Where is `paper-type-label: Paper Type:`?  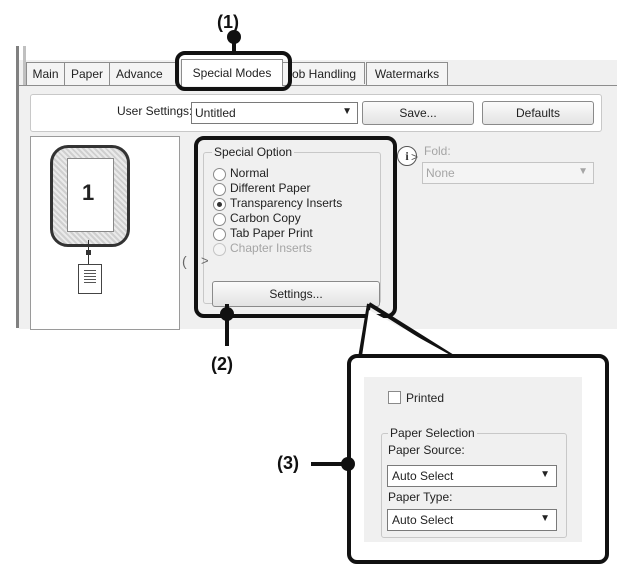 paper-type-label: Paper Type: is located at coordinates (420, 497).